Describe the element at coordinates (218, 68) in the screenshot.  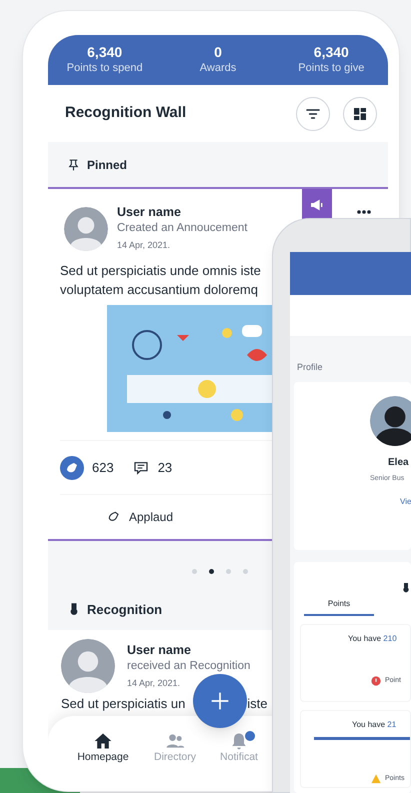
I see `stat-label: Awards` at that location.